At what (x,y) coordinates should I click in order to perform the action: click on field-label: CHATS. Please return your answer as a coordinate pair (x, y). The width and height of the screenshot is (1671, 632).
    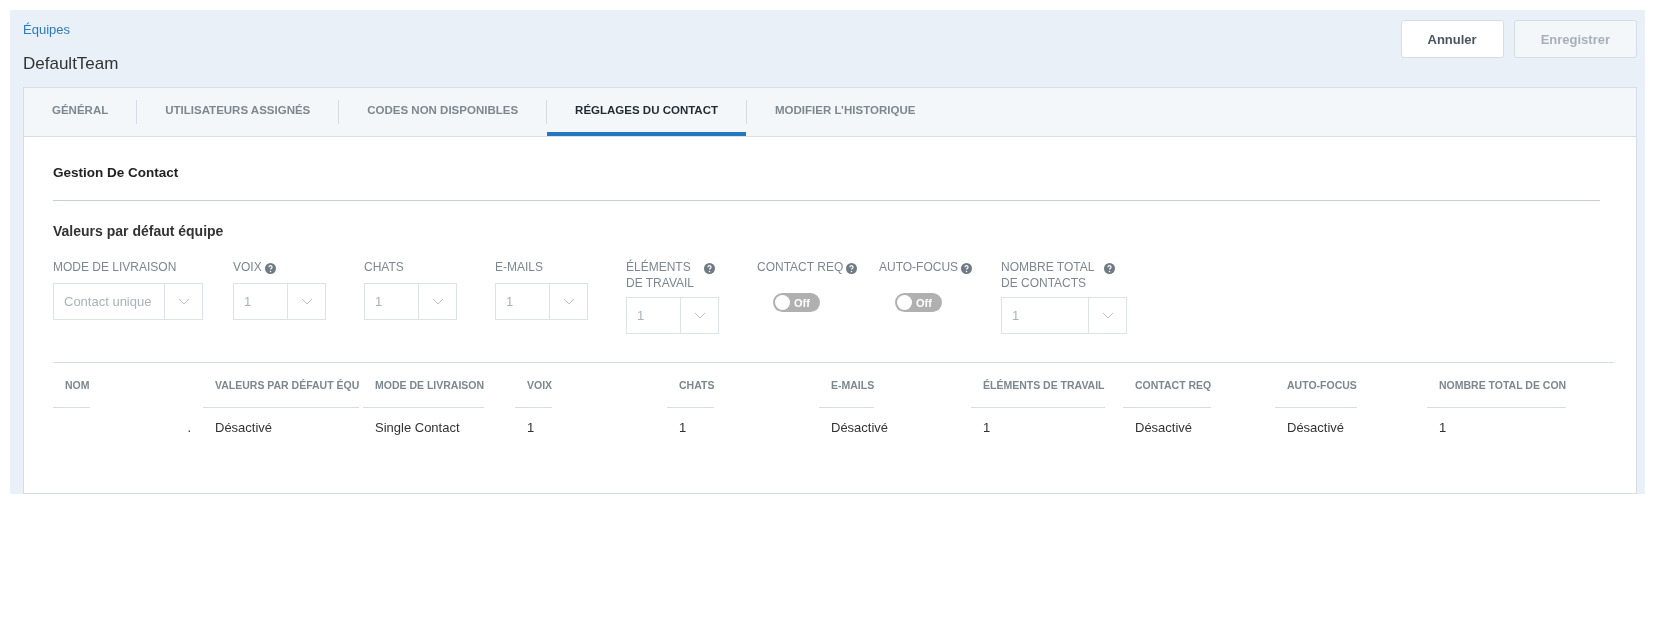
    Looking at the image, I should click on (384, 267).